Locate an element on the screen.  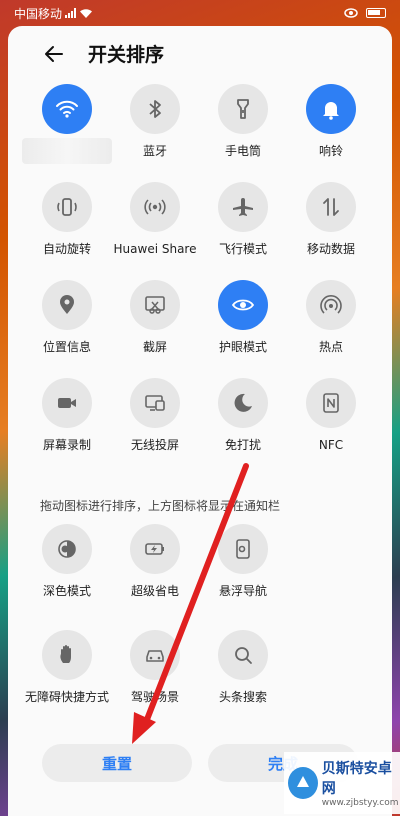
bluetooth-icon is located at coordinates (155, 109).